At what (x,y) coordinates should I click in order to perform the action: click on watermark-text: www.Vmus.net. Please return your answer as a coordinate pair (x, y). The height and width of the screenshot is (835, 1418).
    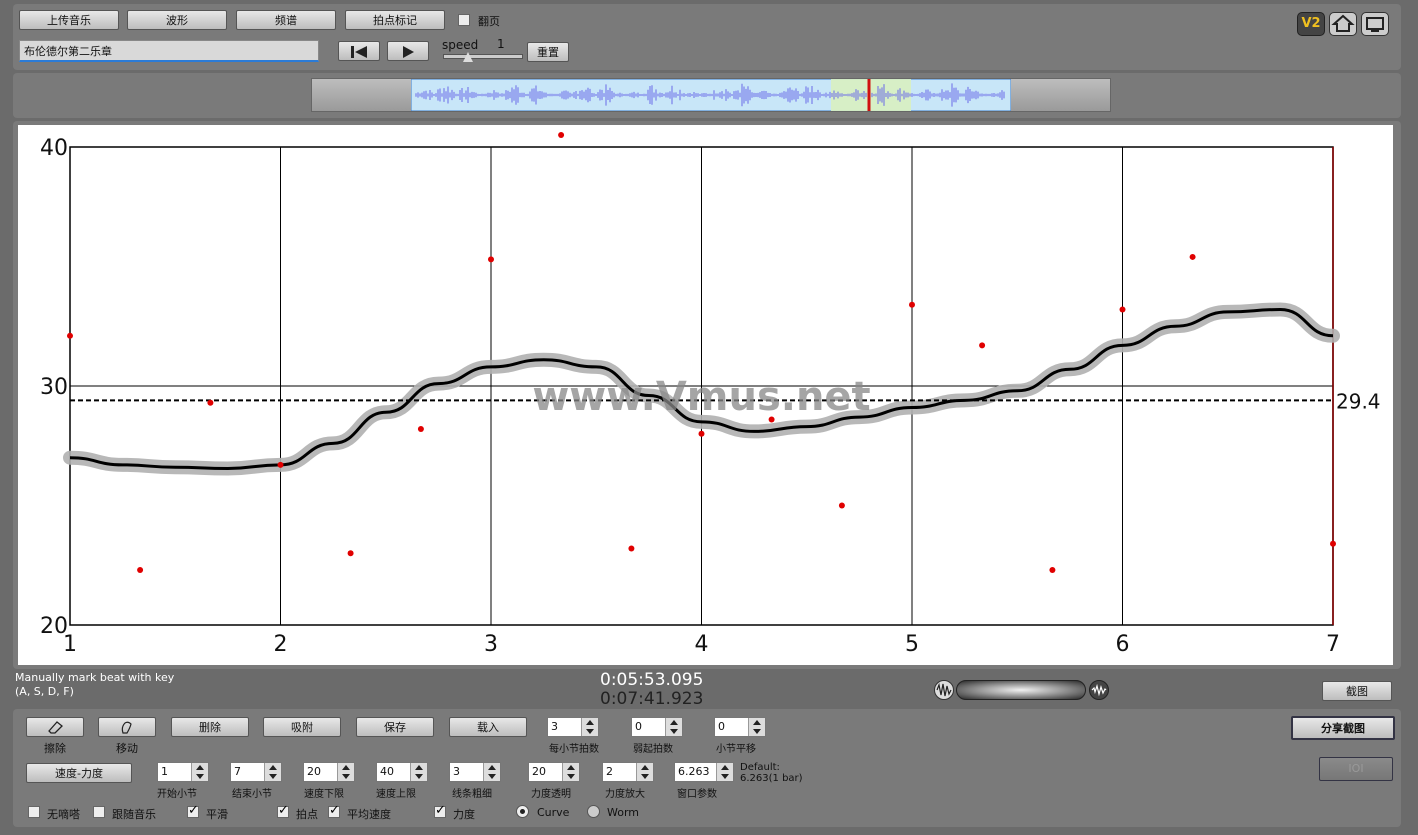
    Looking at the image, I should click on (701, 397).